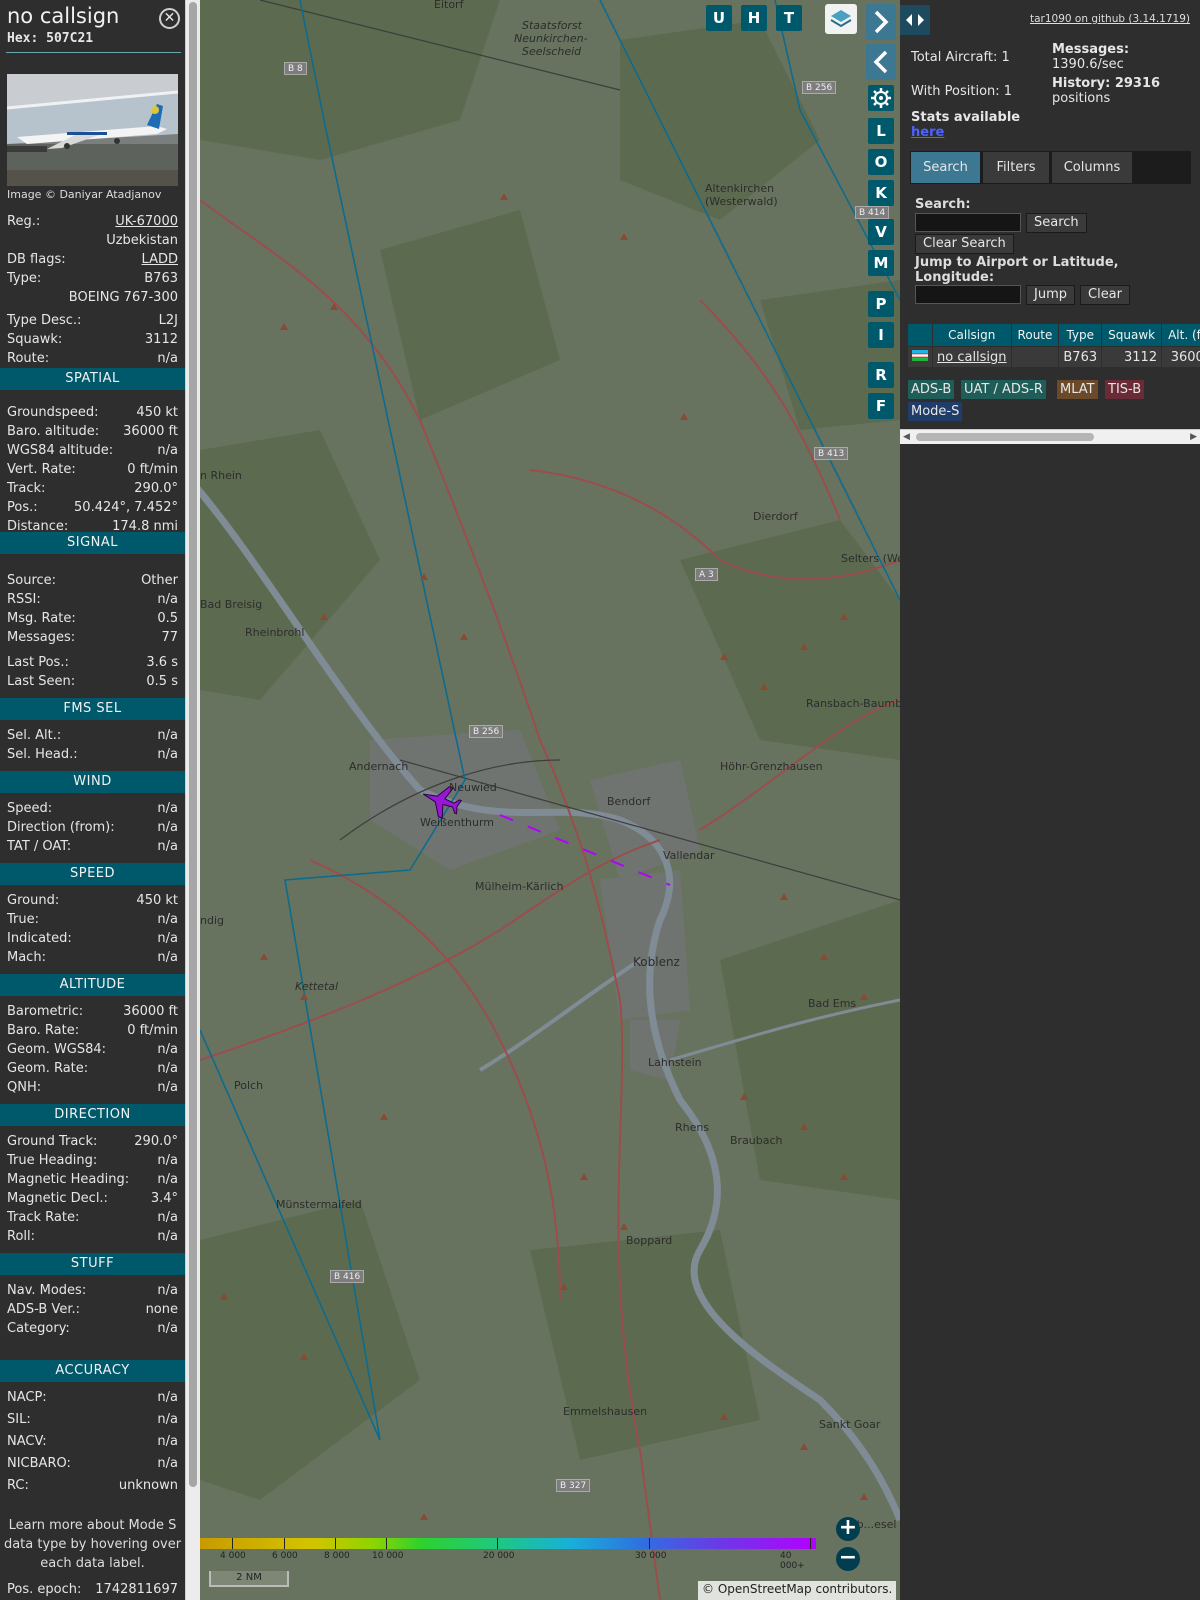 The image size is (1200, 1600). What do you see at coordinates (881, 406) in the screenshot?
I see `toggle-f-button: F` at bounding box center [881, 406].